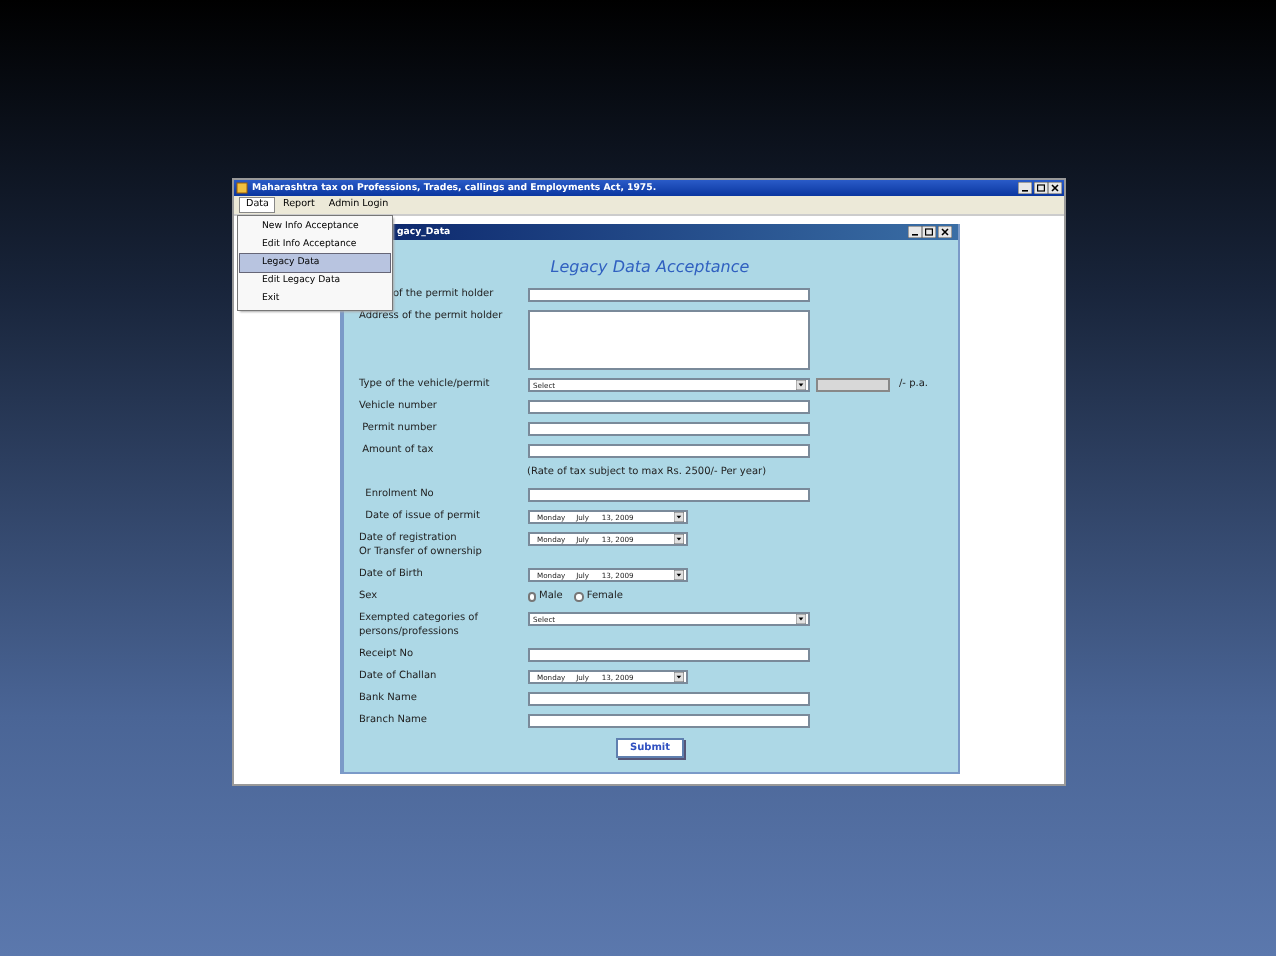 The width and height of the screenshot is (1276, 956). What do you see at coordinates (242, 188) in the screenshot?
I see `app-icon` at bounding box center [242, 188].